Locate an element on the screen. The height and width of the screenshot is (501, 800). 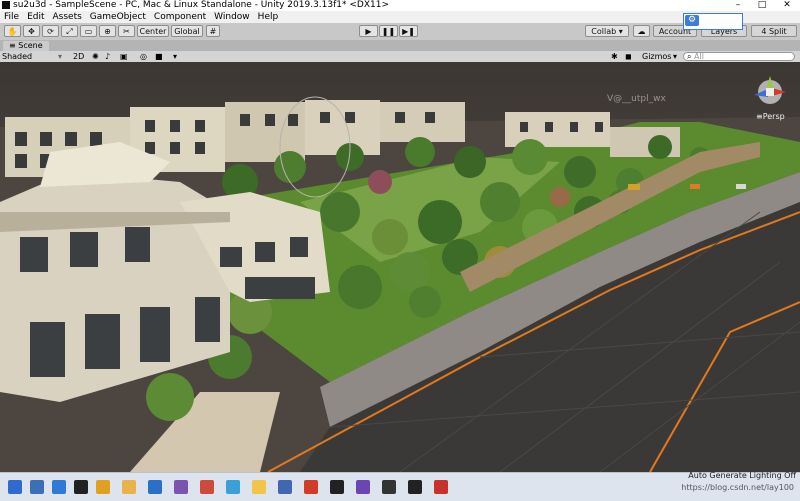
hand-icon: ✋ is located at coordinates (12, 31).